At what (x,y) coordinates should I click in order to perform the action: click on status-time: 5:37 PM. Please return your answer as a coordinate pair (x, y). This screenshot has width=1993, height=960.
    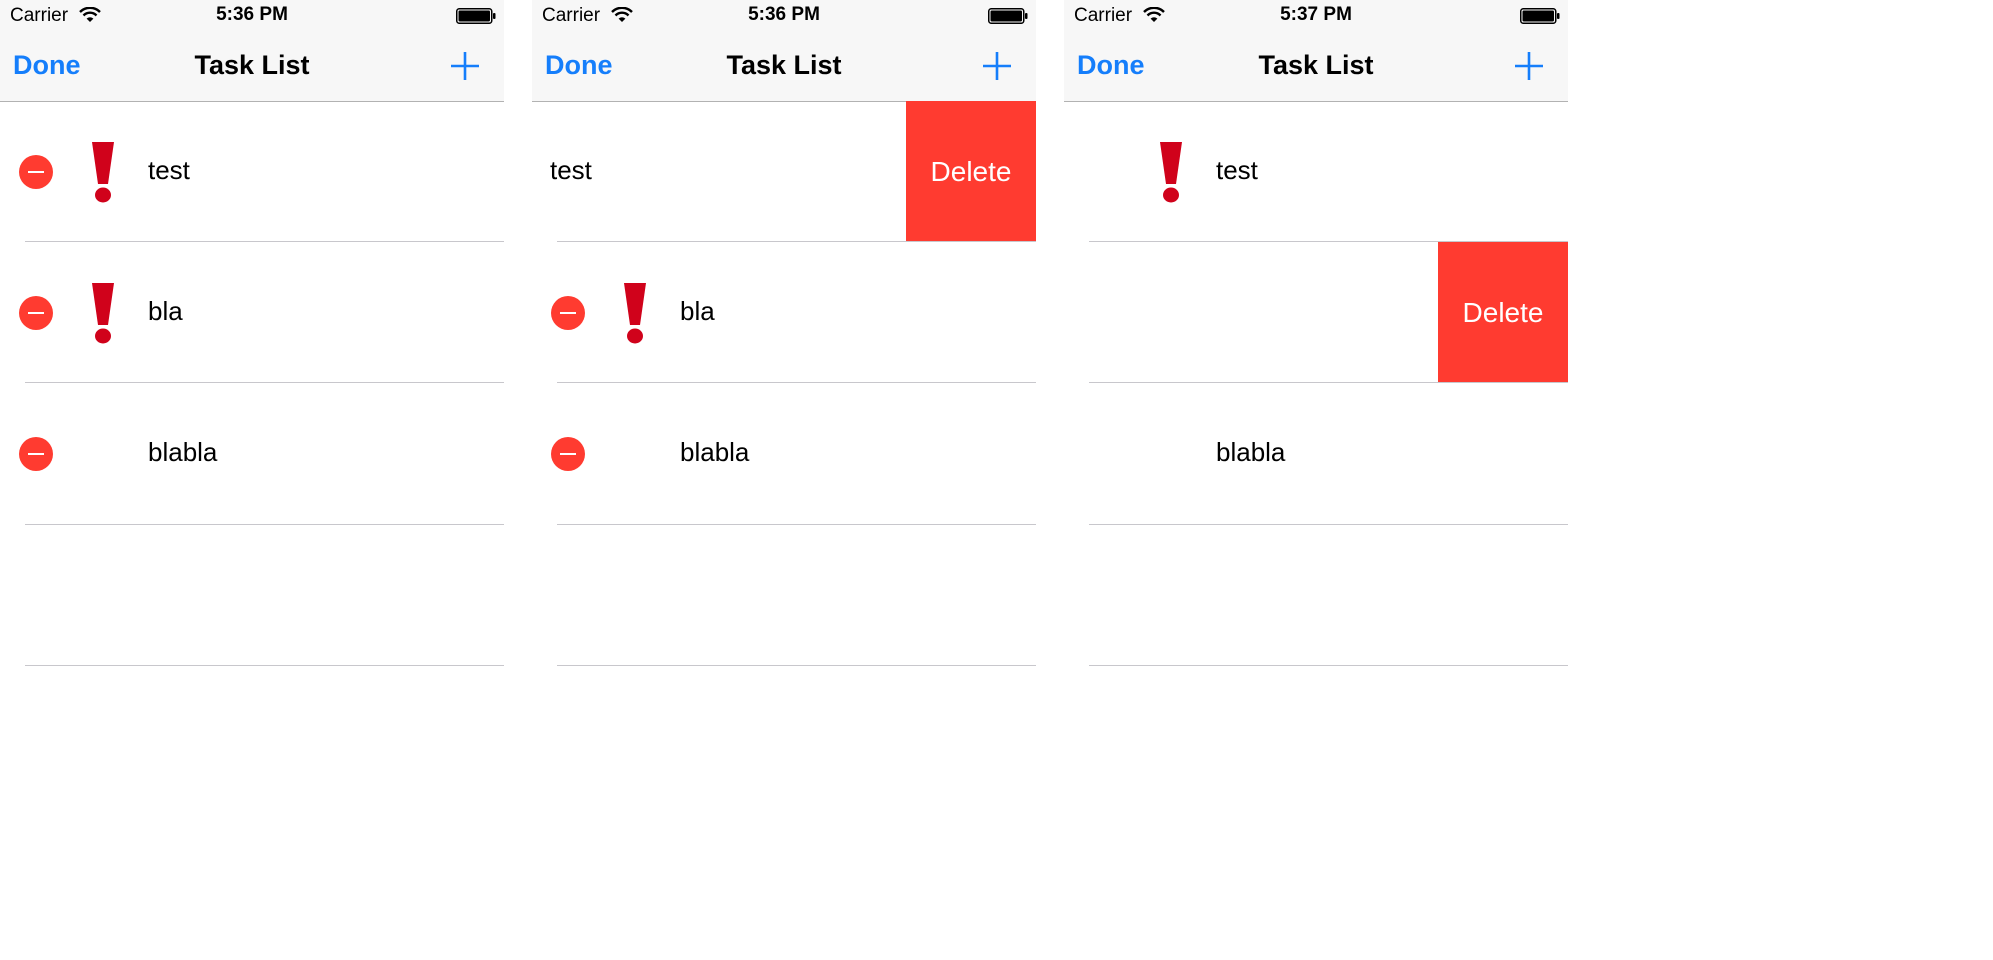
    Looking at the image, I should click on (1316, 14).